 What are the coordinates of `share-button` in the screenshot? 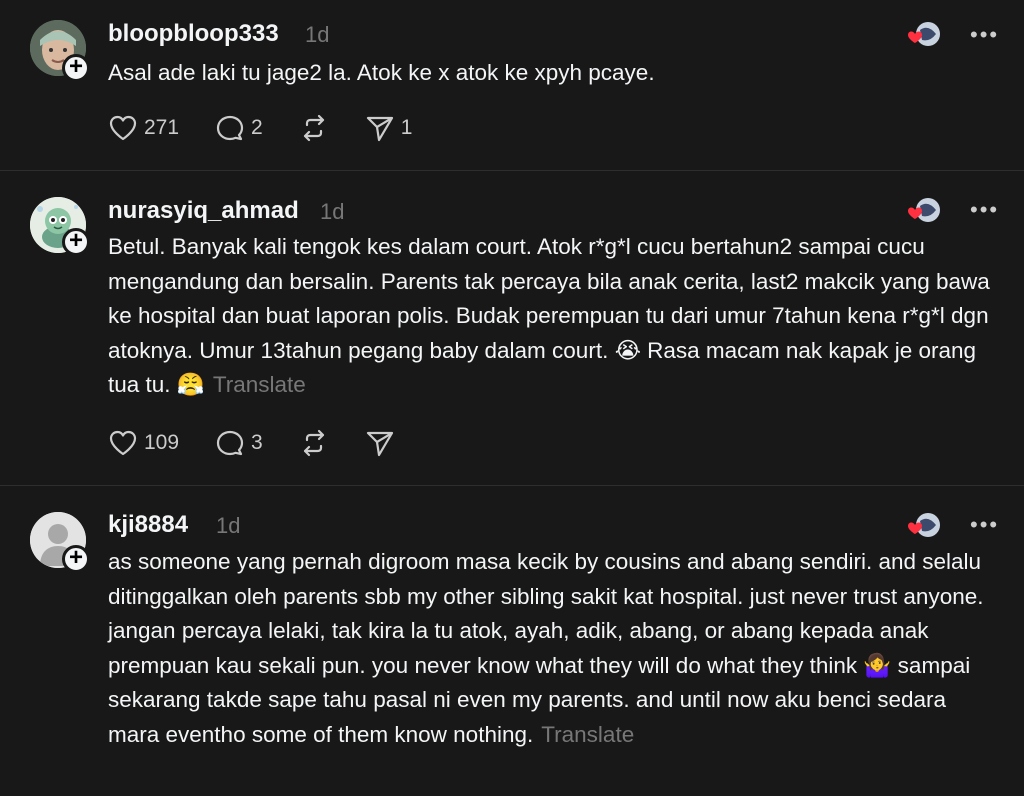 It's located at (380, 443).